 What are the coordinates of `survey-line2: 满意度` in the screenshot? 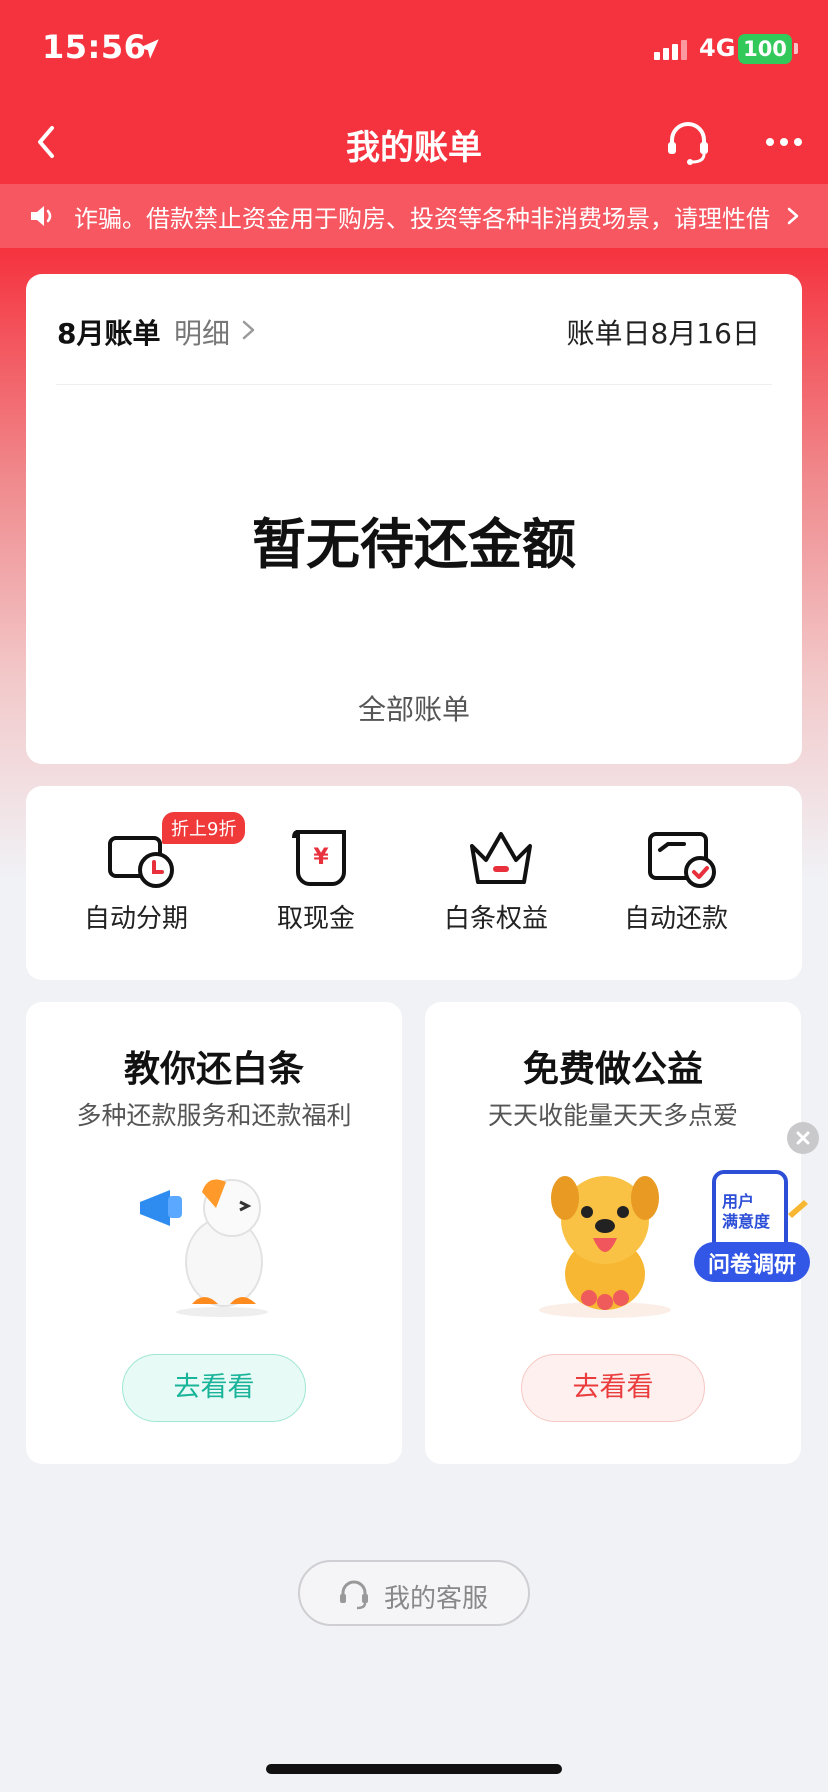 It's located at (746, 1221).